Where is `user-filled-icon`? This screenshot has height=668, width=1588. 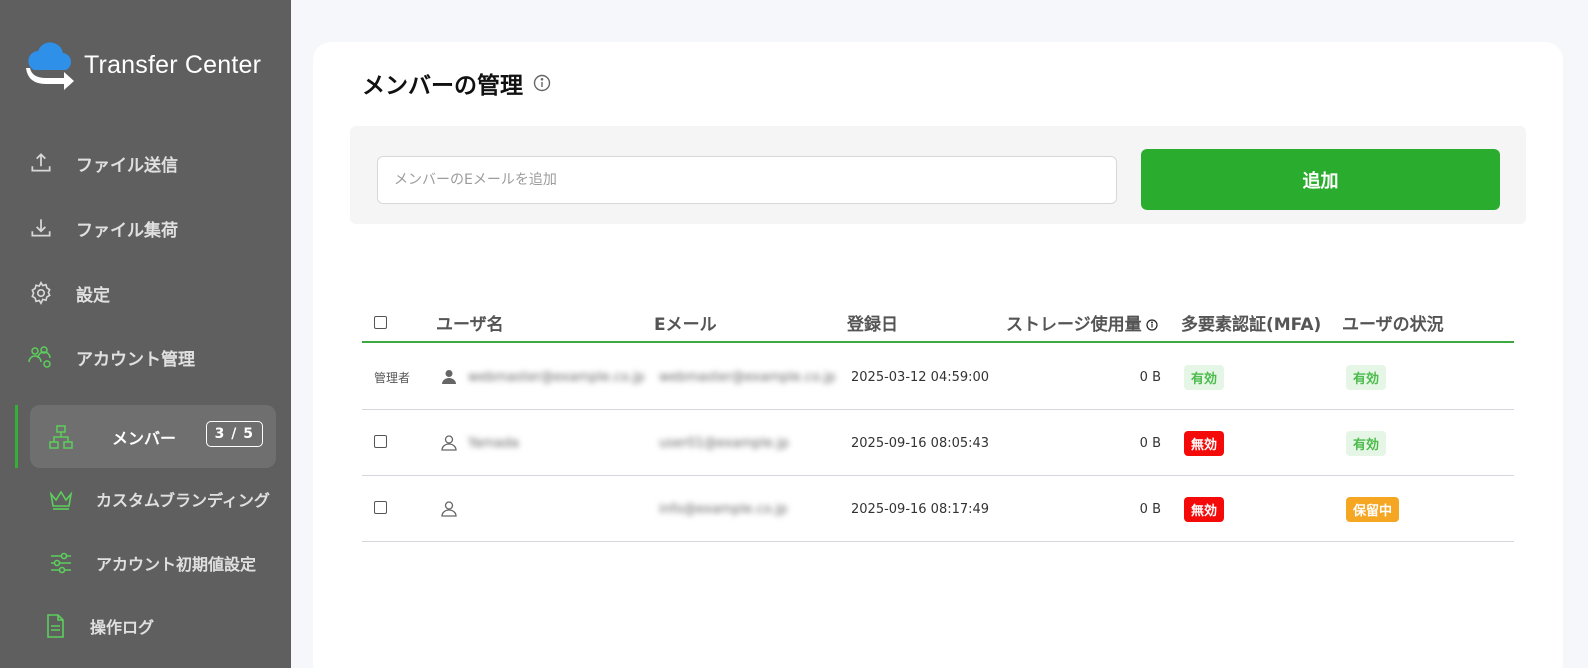
user-filled-icon is located at coordinates (449, 377).